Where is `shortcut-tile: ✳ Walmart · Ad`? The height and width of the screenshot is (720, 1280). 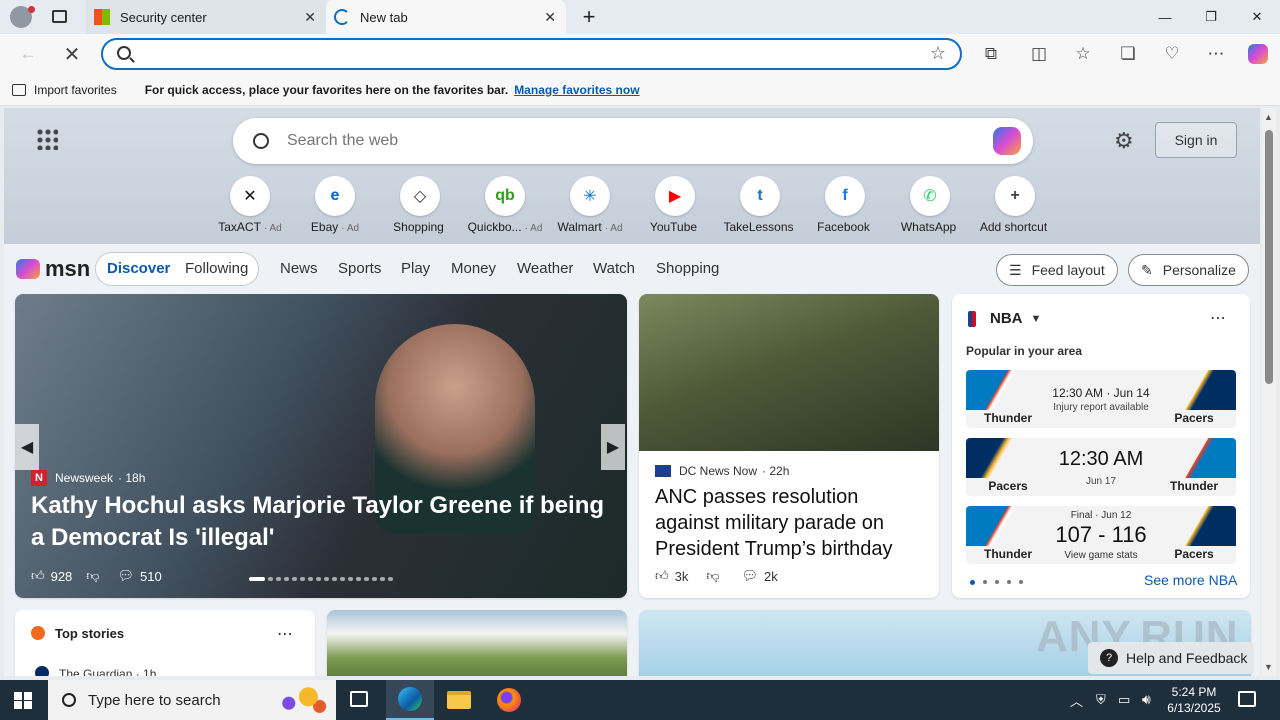 shortcut-tile: ✳ Walmart · Ad is located at coordinates (590, 205).